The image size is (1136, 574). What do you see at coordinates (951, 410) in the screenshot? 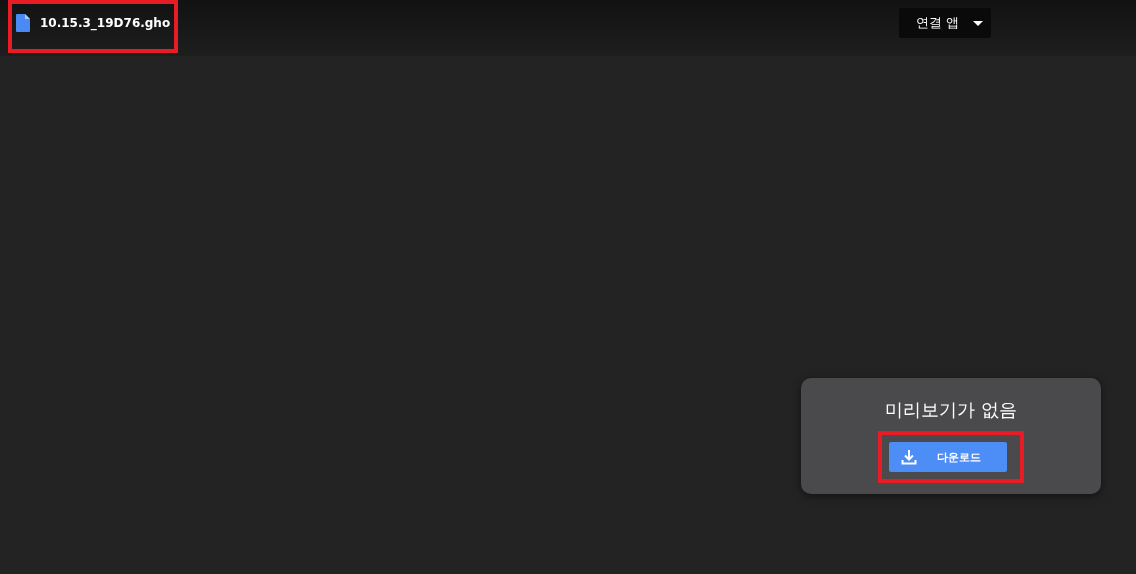
I see `no-preview-message: 미리보기가 없음` at bounding box center [951, 410].